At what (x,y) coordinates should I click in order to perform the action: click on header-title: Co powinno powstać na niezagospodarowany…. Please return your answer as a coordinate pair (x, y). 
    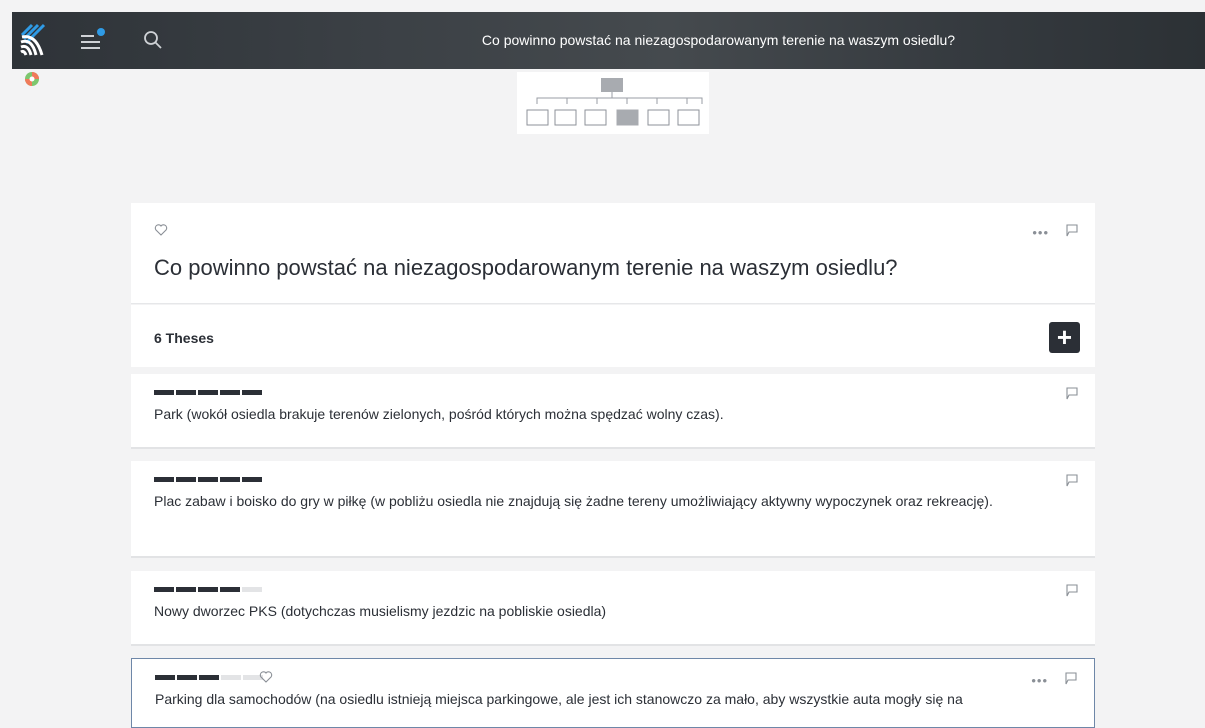
    Looking at the image, I should click on (718, 40).